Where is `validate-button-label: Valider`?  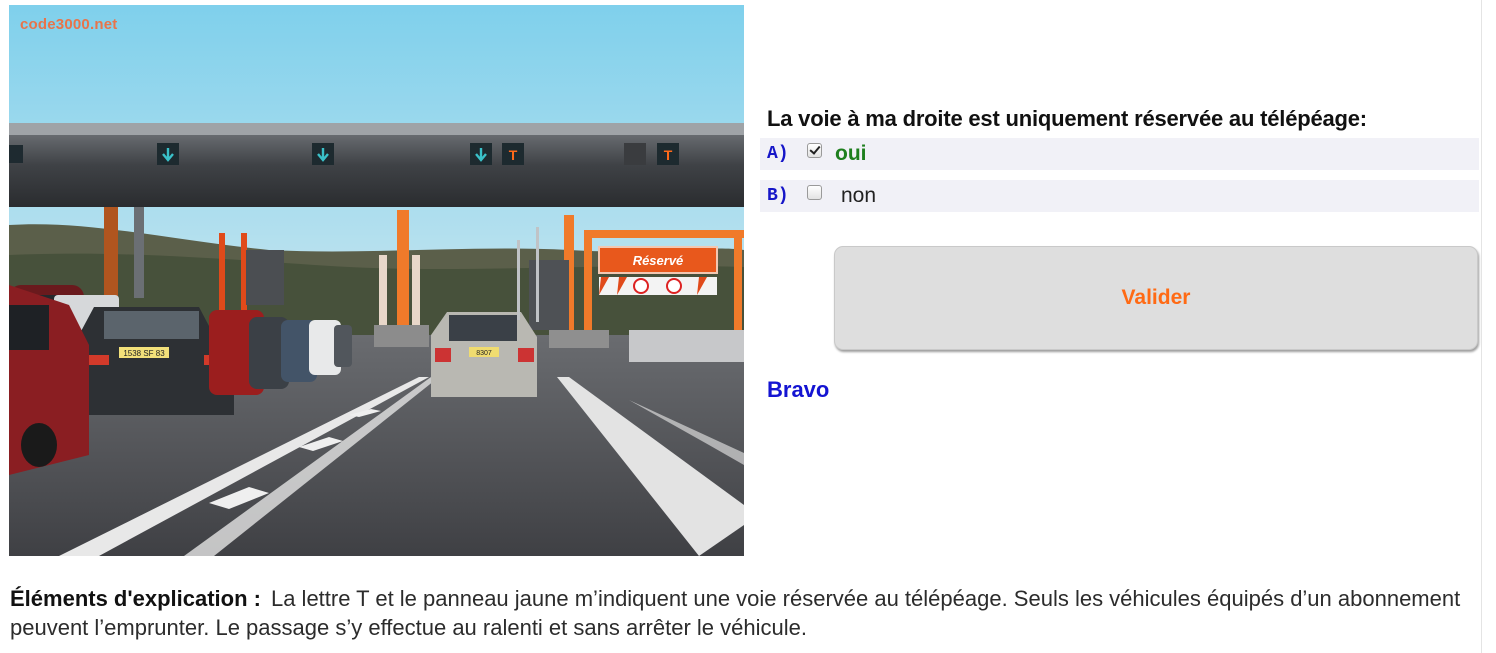
validate-button-label: Valider is located at coordinates (1156, 297).